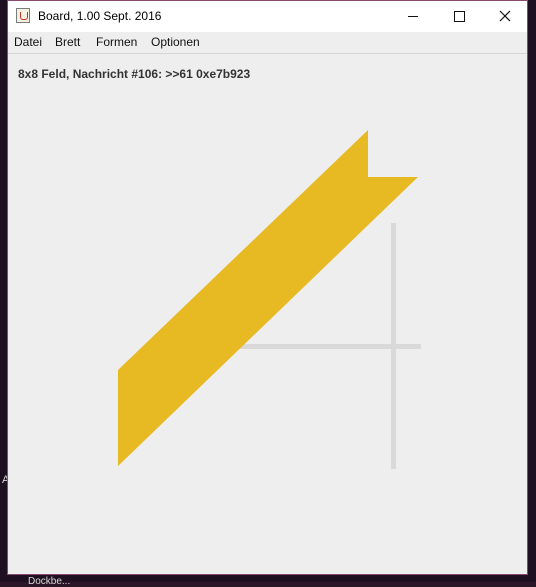 The image size is (536, 587). What do you see at coordinates (175, 42) in the screenshot?
I see `menu-optionen: Optionen` at bounding box center [175, 42].